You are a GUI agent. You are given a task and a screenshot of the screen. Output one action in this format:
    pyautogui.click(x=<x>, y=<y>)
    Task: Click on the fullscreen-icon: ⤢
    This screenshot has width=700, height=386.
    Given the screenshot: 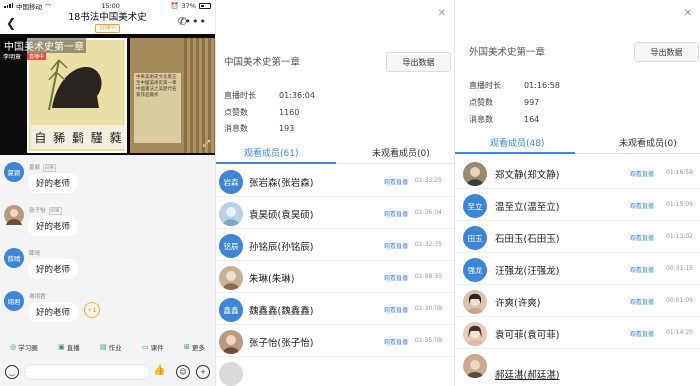 What is the action you would take?
    pyautogui.click(x=206, y=144)
    